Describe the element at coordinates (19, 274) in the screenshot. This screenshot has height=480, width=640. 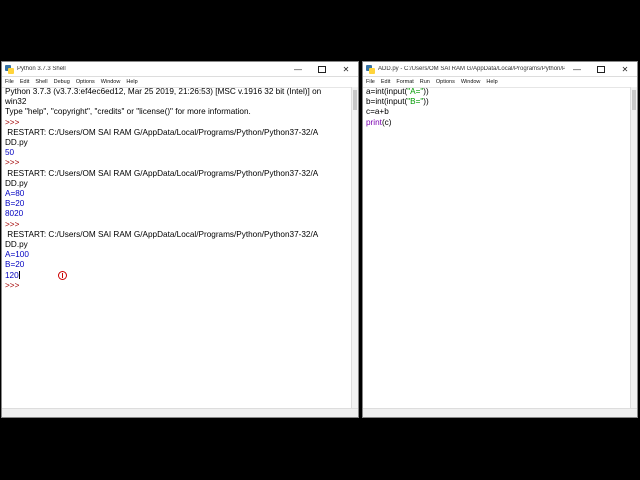
I see `text-cursor` at that location.